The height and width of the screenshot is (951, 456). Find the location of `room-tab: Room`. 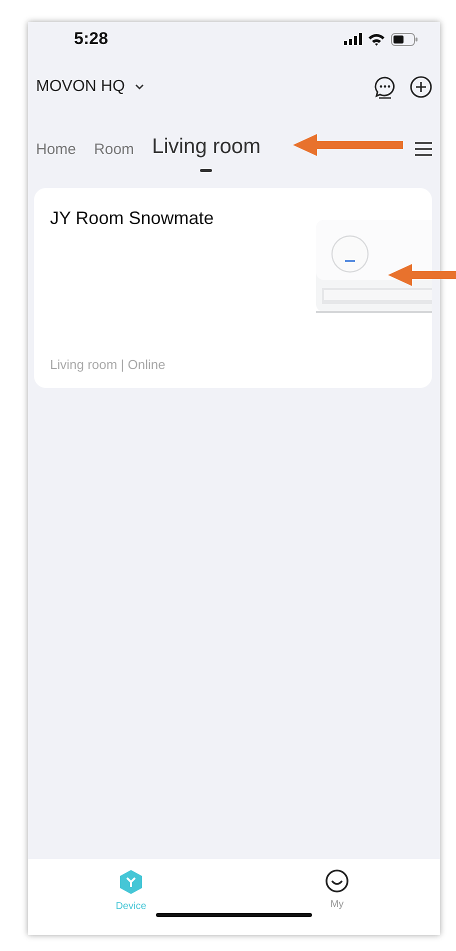

room-tab: Room is located at coordinates (114, 156).